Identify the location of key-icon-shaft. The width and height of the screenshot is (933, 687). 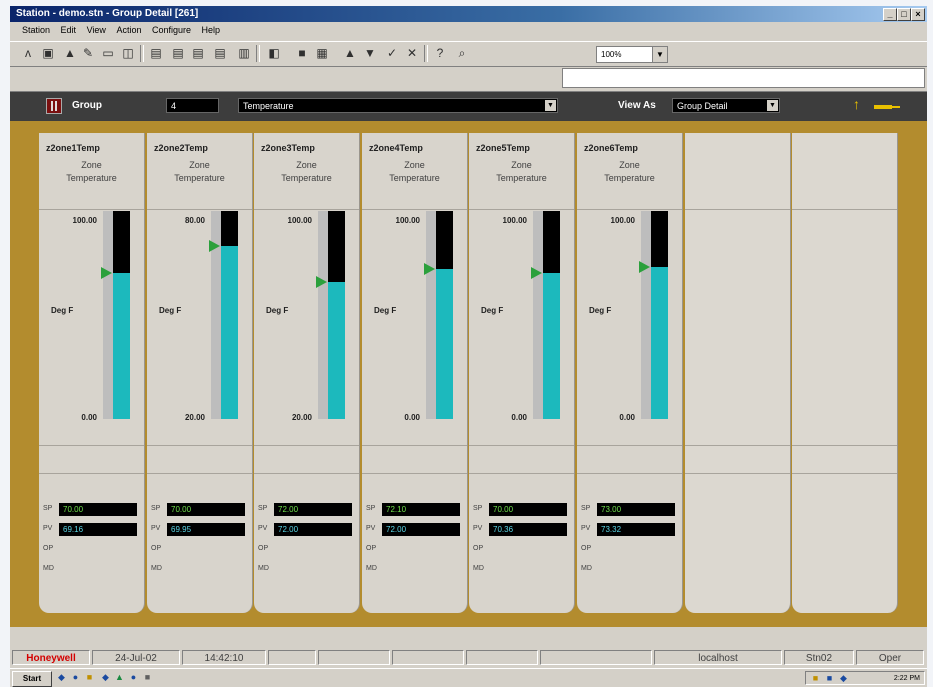
(895, 107).